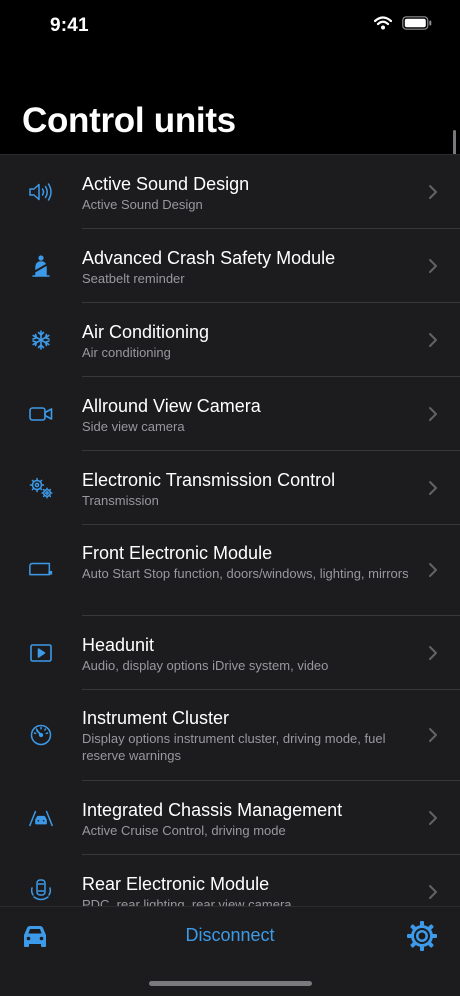 The width and height of the screenshot is (460, 996). I want to click on unit-name: Instrument Cluster, so click(156, 718).